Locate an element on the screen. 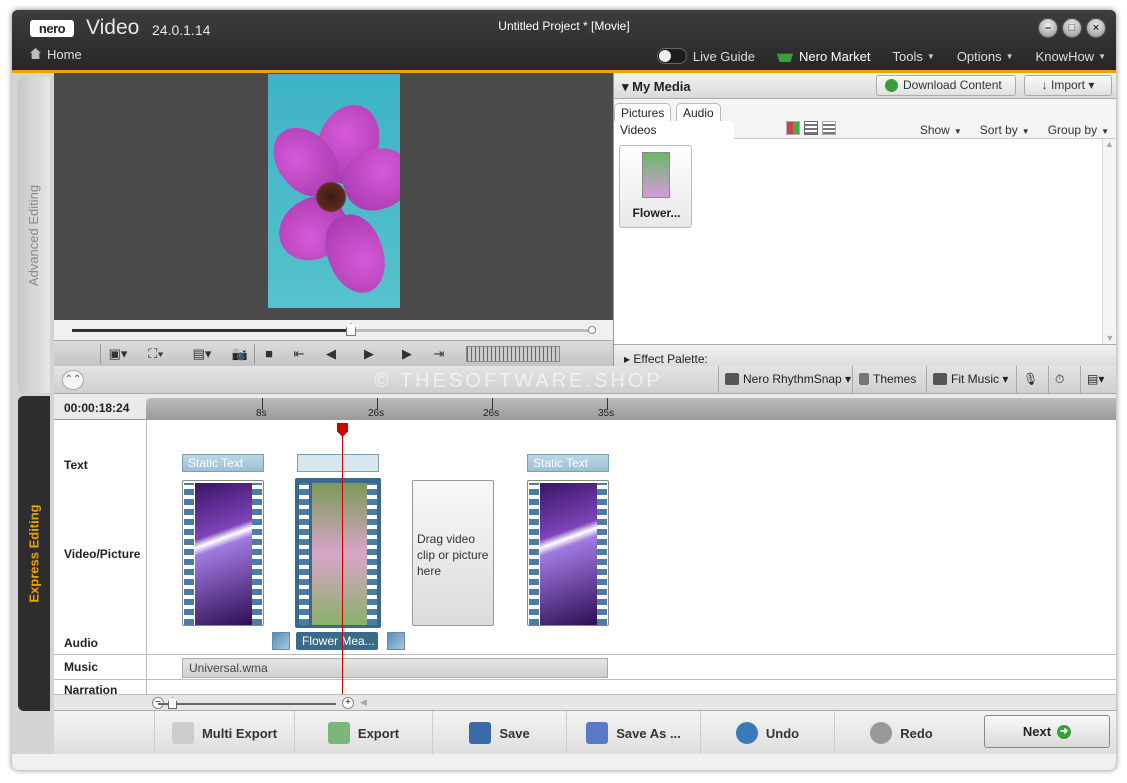 This screenshot has height=783, width=1127. redo-button: Redo is located at coordinates (901, 733).